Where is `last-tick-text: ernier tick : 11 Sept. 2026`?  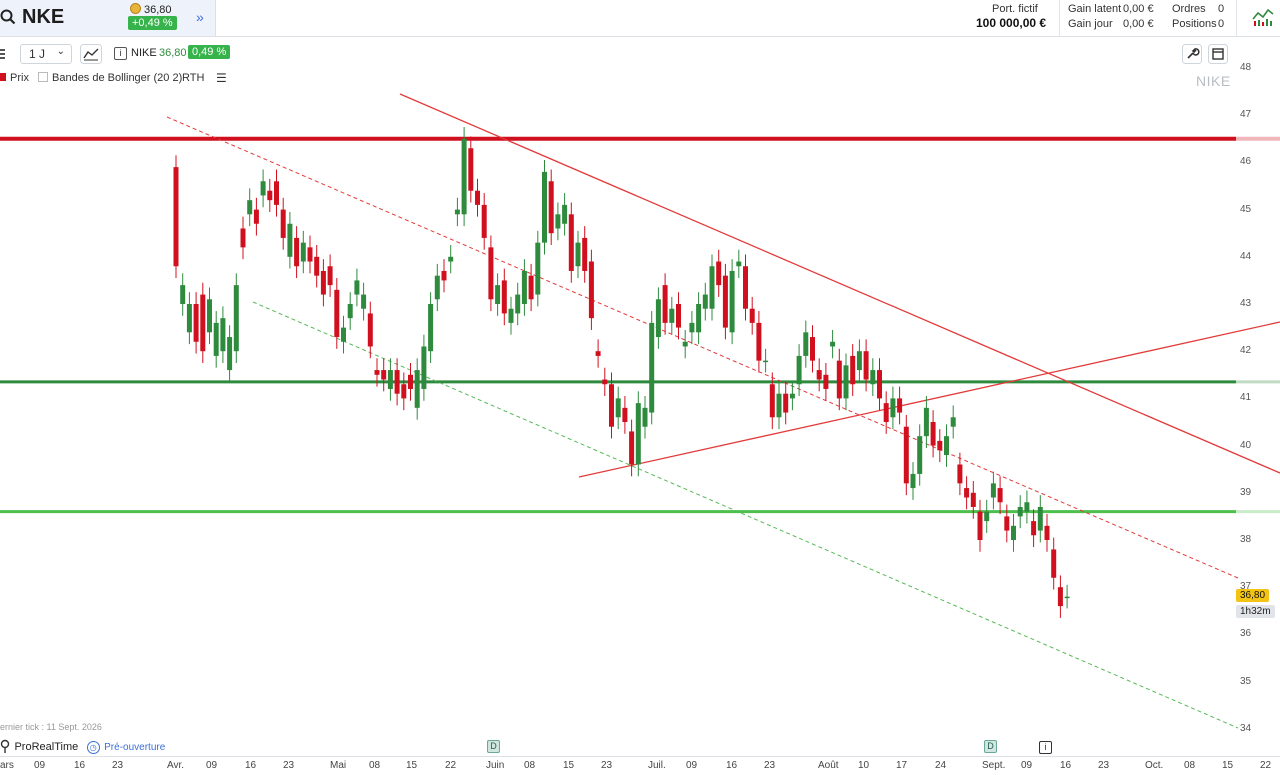 last-tick-text: ernier tick : 11 Sept. 2026 is located at coordinates (51, 727).